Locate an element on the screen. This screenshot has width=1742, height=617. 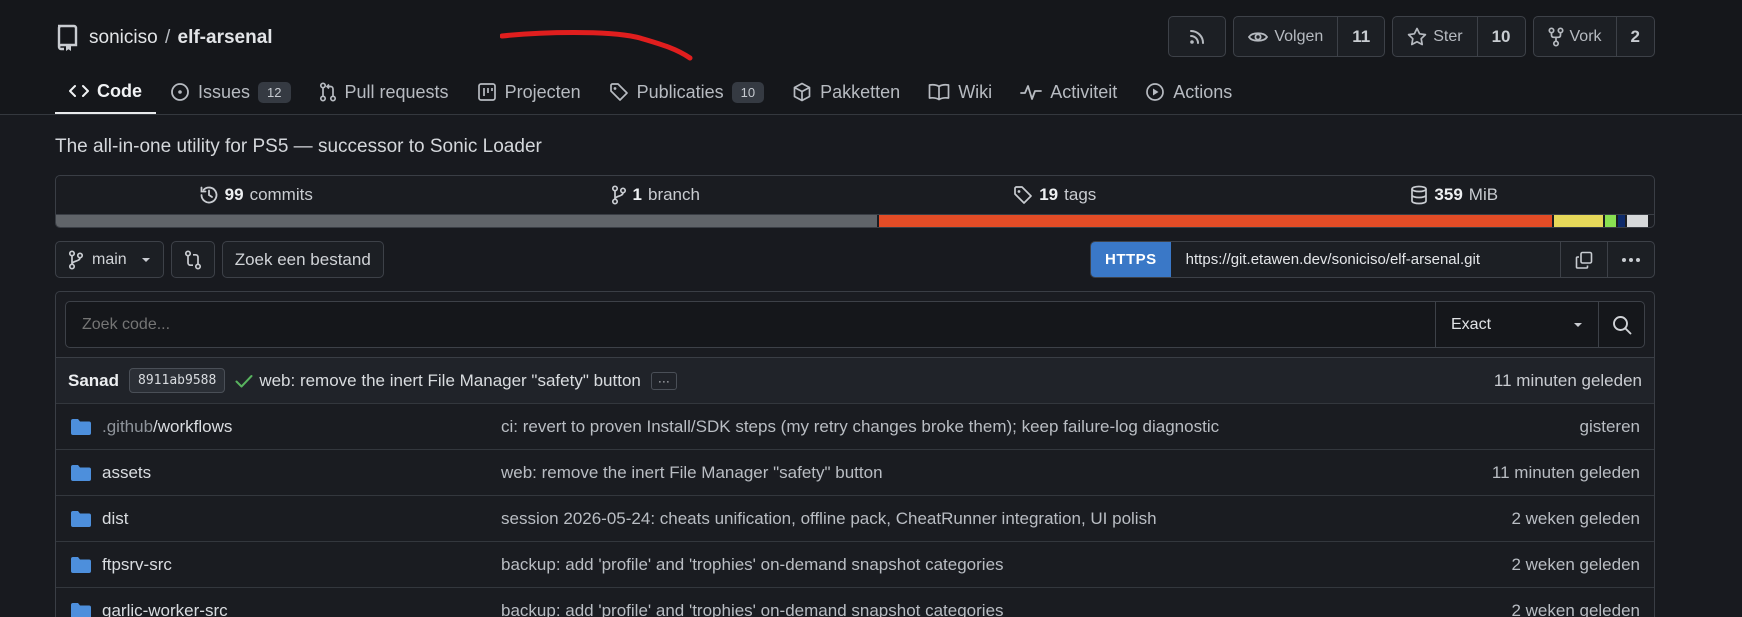
tab-actions: Actions is located at coordinates (1188, 92).